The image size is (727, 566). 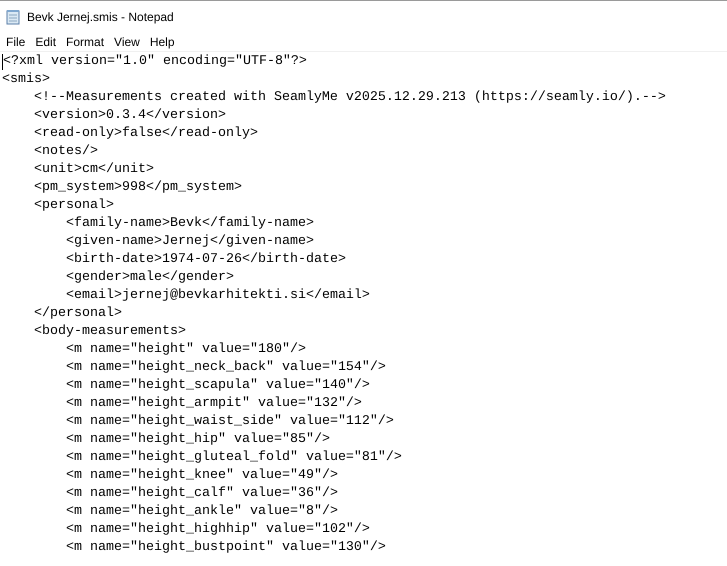 I want to click on code-line: </personal>, so click(x=77, y=314).